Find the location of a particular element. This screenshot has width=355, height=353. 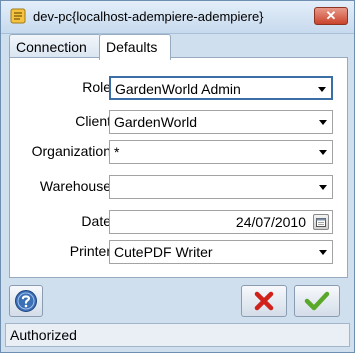

tab-defaults: Defaults is located at coordinates (135, 47).